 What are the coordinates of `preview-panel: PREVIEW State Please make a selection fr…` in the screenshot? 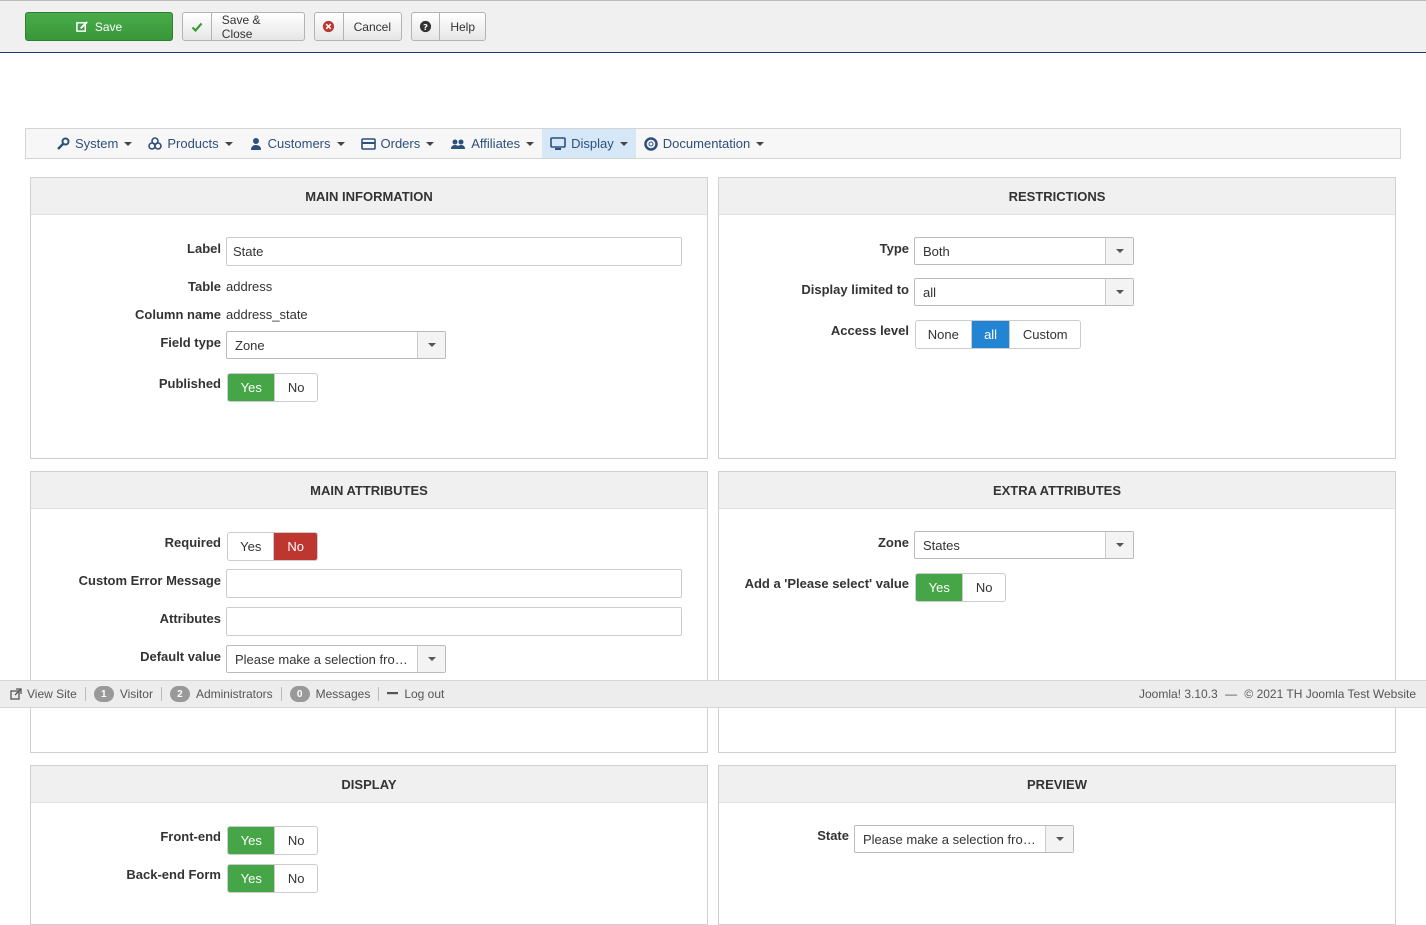 It's located at (1057, 845).